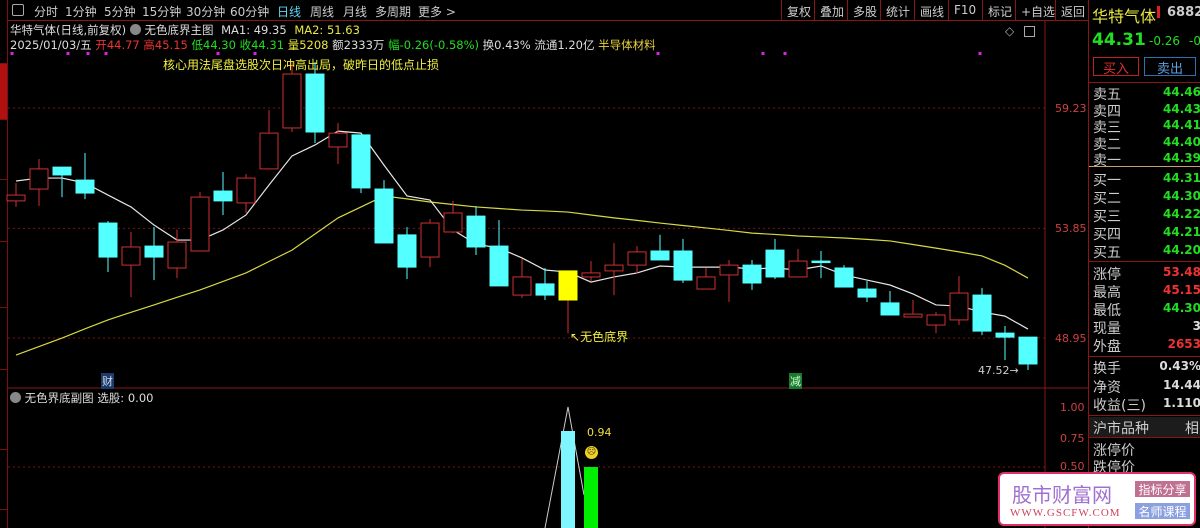 The image size is (1200, 528). I want to click on low-annotation: 47.52→, so click(998, 370).